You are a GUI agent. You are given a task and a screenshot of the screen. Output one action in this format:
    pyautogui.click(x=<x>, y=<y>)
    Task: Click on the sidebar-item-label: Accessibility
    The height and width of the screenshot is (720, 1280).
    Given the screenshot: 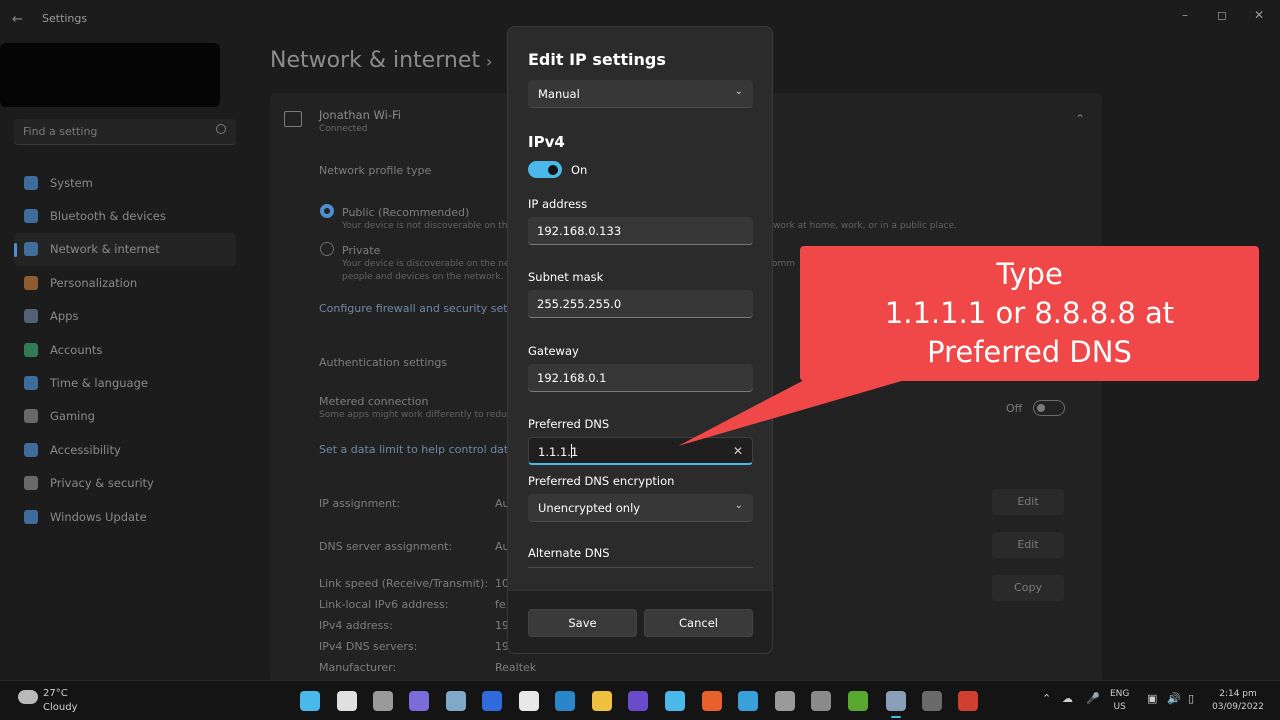 What is the action you would take?
    pyautogui.click(x=85, y=449)
    